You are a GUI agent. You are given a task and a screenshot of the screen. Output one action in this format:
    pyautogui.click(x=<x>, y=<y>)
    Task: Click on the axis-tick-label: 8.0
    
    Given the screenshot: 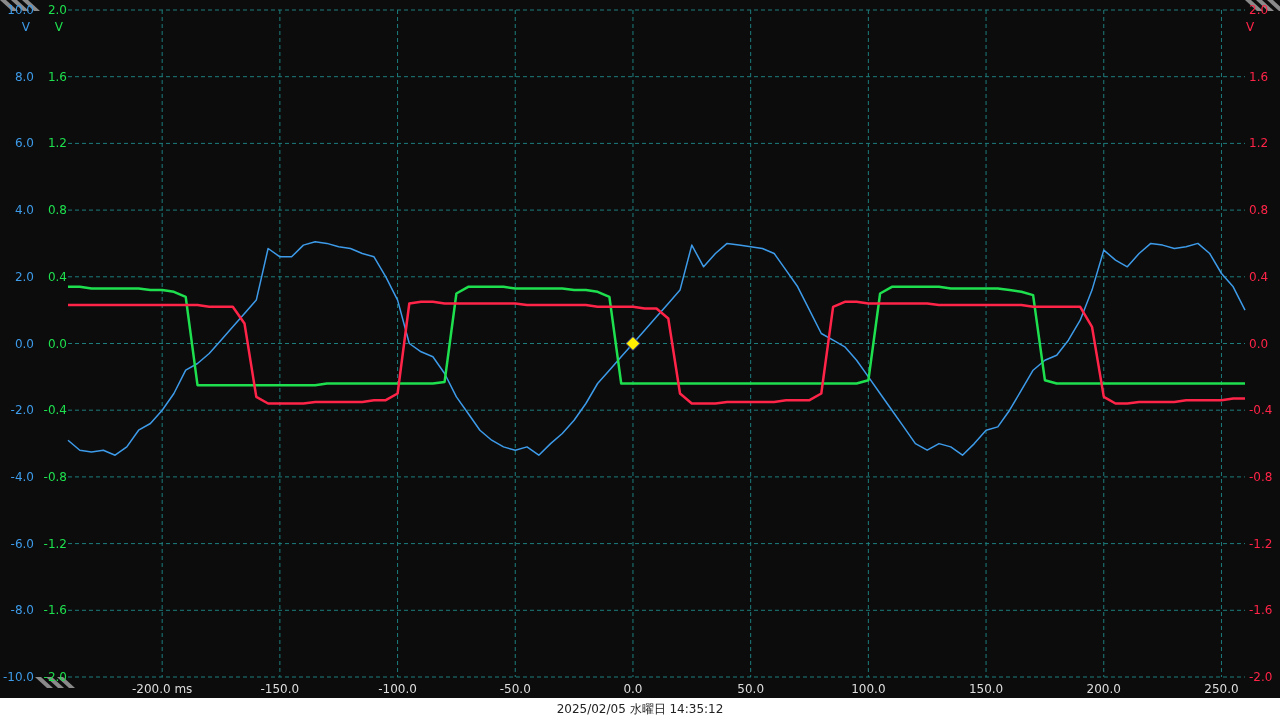 What is the action you would take?
    pyautogui.click(x=24, y=76)
    